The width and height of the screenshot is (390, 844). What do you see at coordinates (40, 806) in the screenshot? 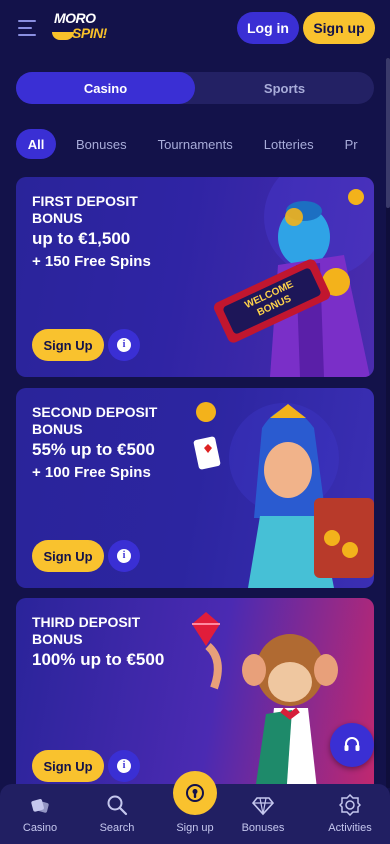
I see `dice-icon` at bounding box center [40, 806].